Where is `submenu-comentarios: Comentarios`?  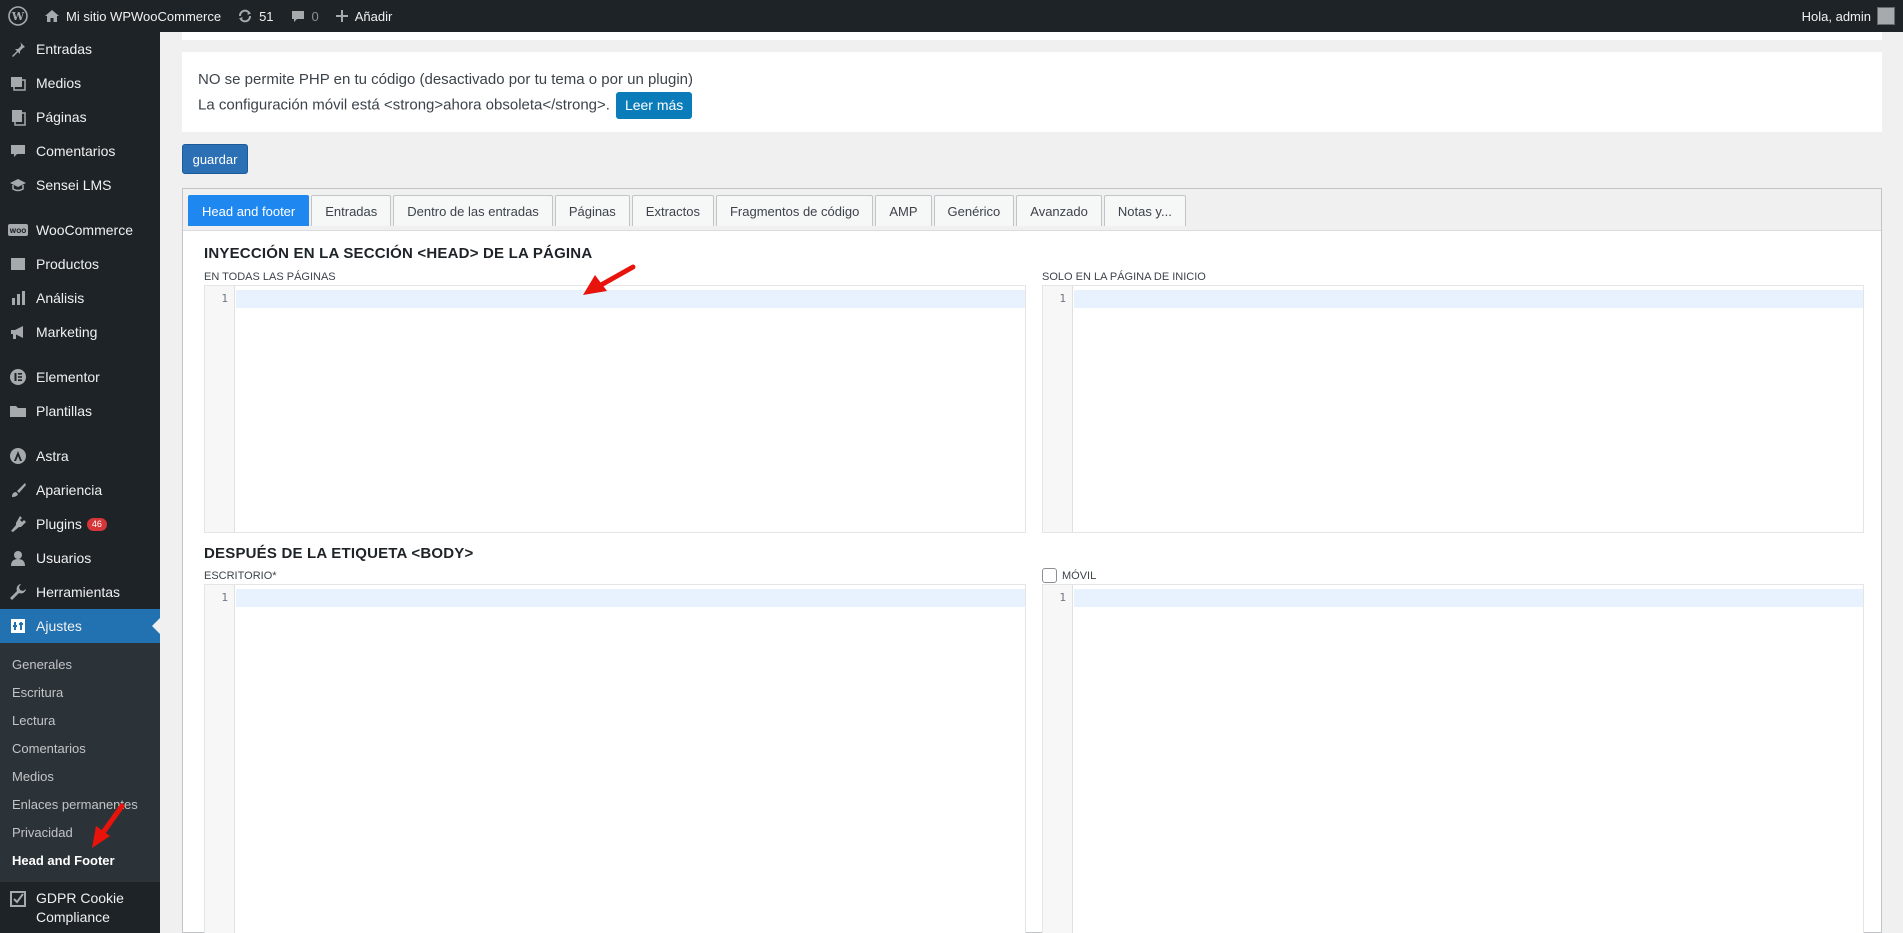
submenu-comentarios: Comentarios is located at coordinates (80, 748).